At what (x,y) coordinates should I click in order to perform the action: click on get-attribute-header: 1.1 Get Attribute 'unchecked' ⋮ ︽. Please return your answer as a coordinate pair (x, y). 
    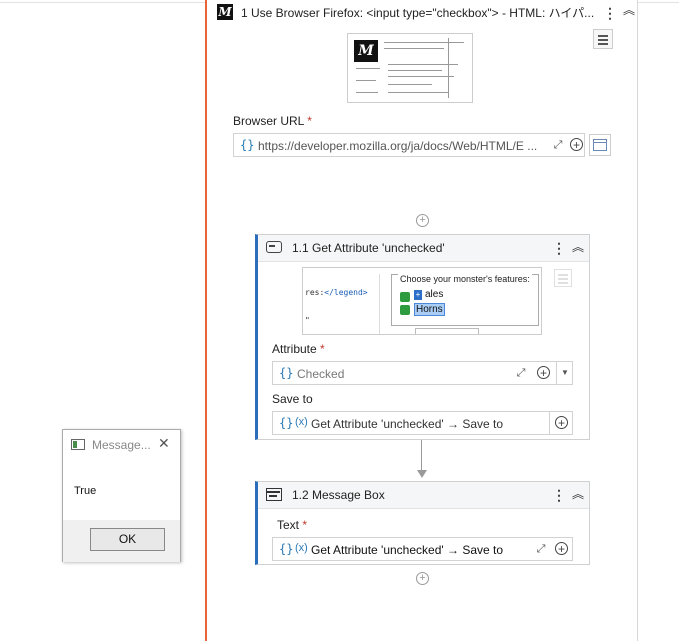
    Looking at the image, I should click on (423, 248).